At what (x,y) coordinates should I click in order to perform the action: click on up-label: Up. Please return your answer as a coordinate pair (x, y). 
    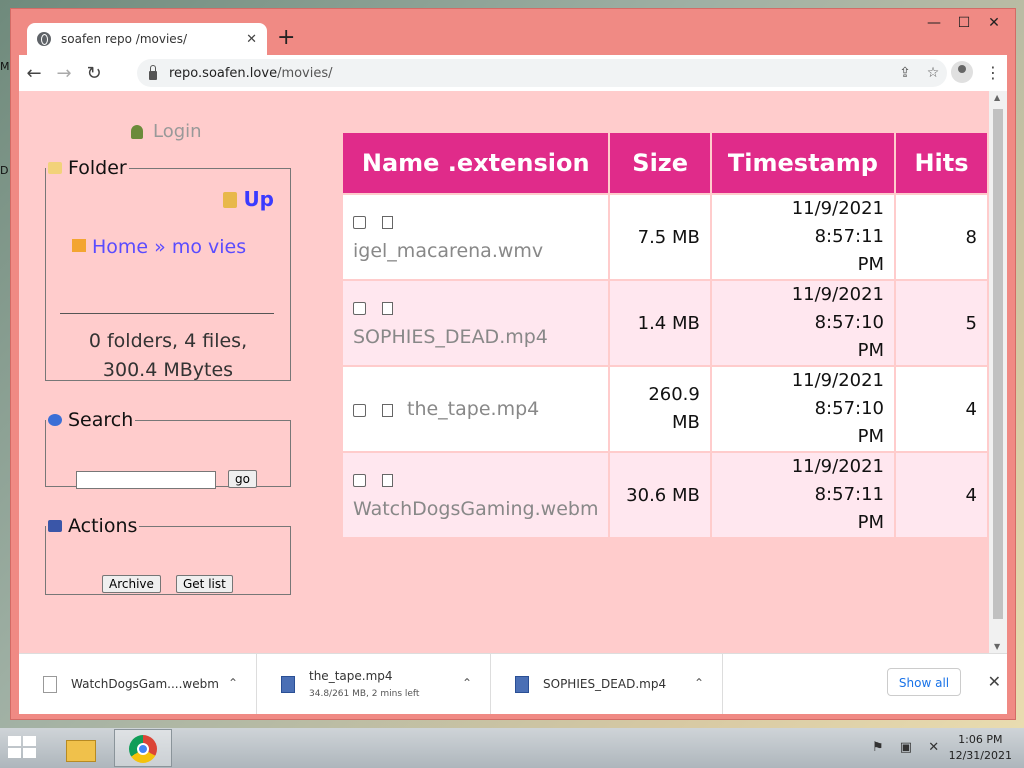
    Looking at the image, I should click on (258, 199).